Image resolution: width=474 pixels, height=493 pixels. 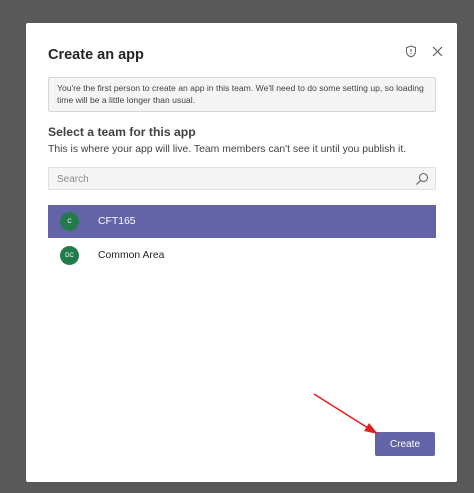 What do you see at coordinates (69, 255) in the screenshot?
I see `team-avatar: DC` at bounding box center [69, 255].